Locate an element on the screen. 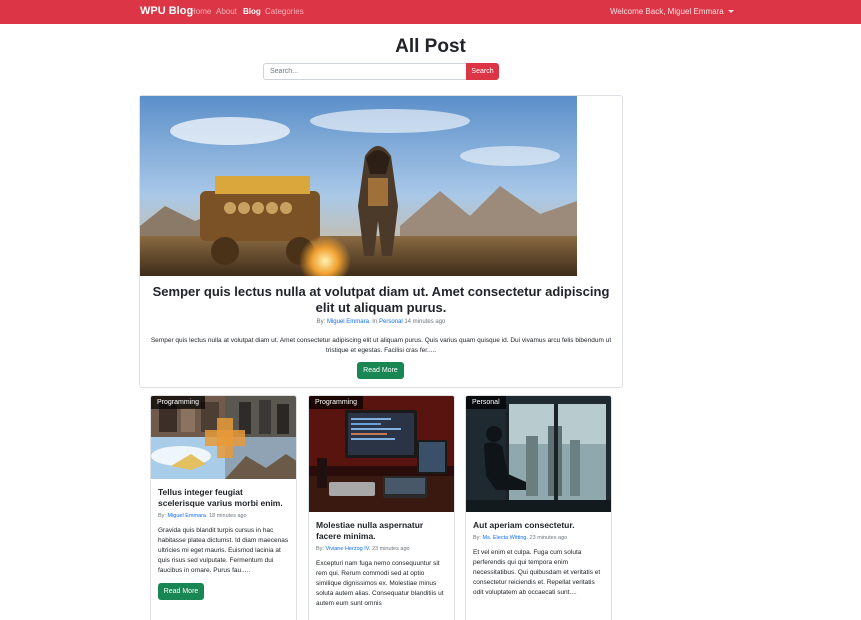  meta-in-label: . In is located at coordinates (373, 322).